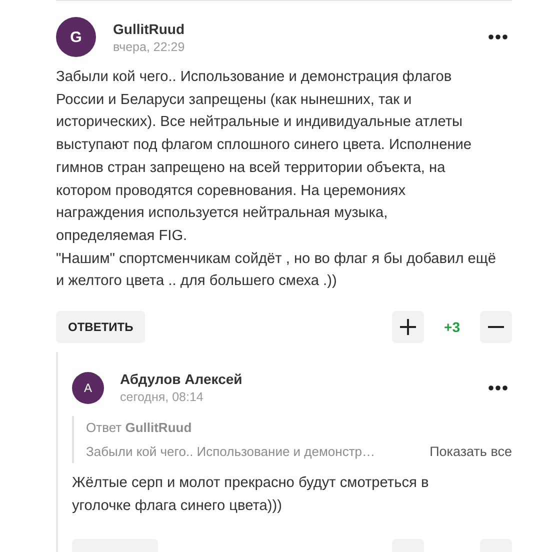 This screenshot has height=552, width=535. What do you see at coordinates (76, 37) in the screenshot?
I see `avatar: G` at bounding box center [76, 37].